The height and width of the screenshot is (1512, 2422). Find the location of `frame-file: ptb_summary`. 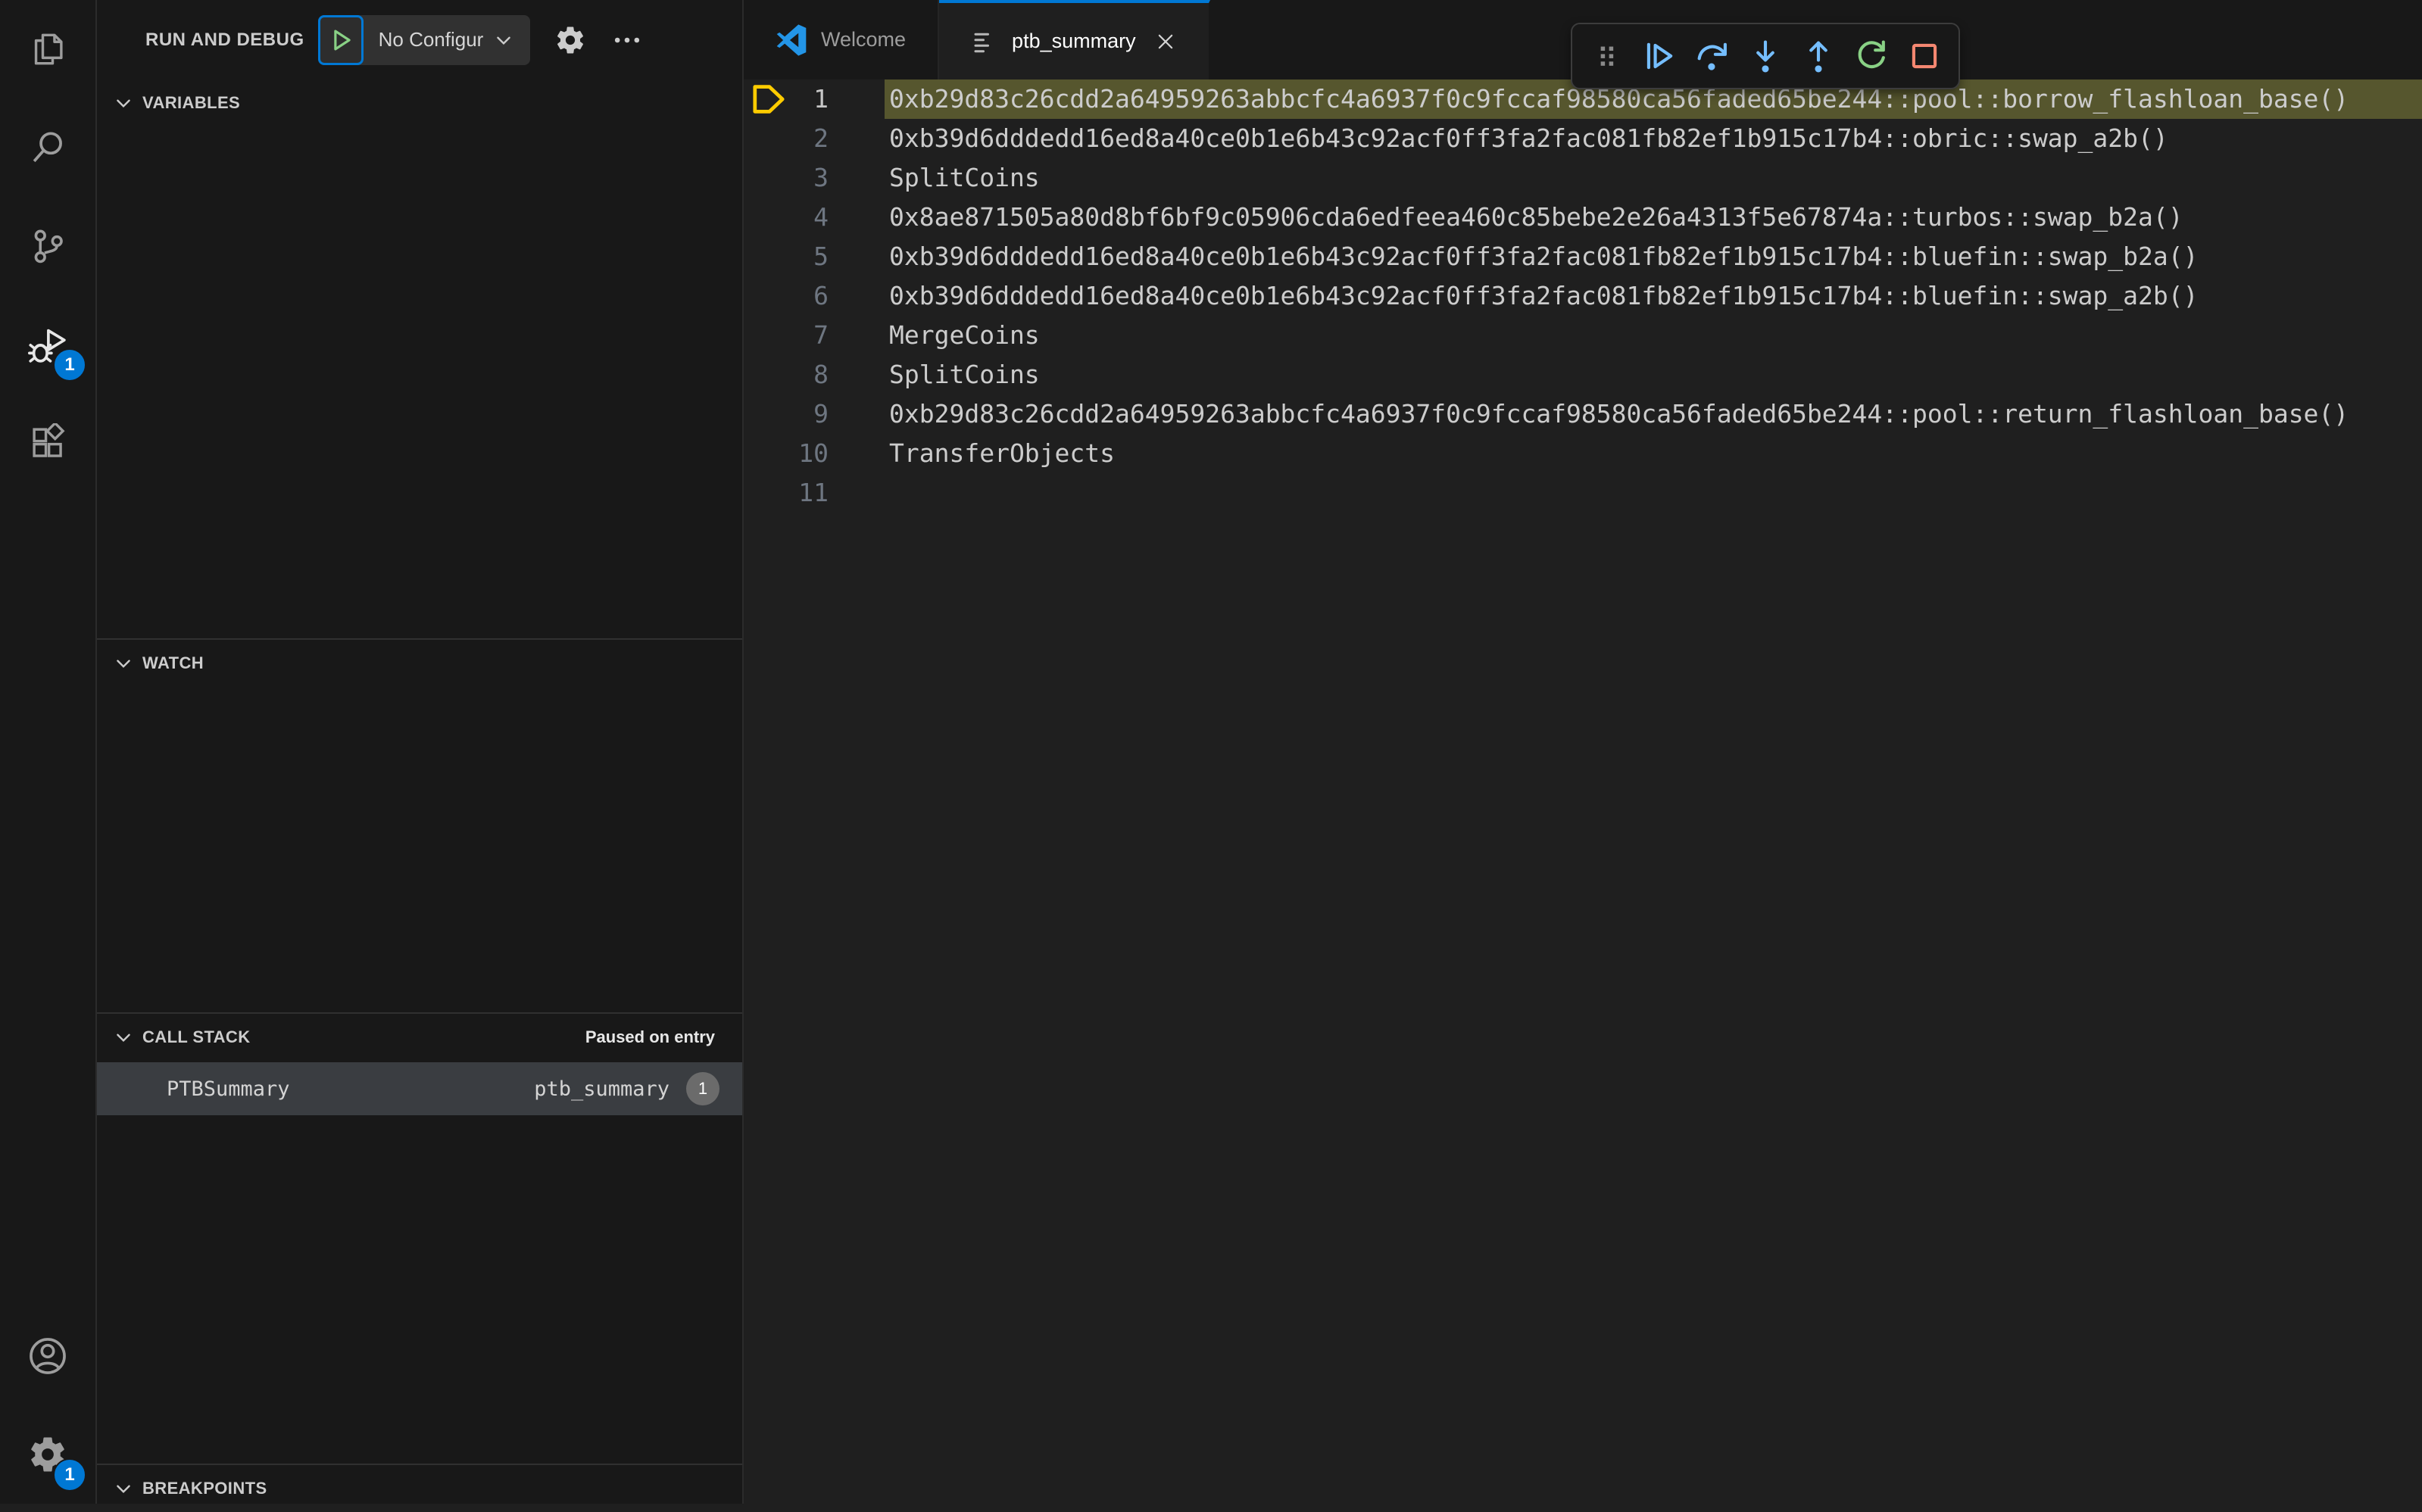

frame-file: ptb_summary is located at coordinates (601, 1089).